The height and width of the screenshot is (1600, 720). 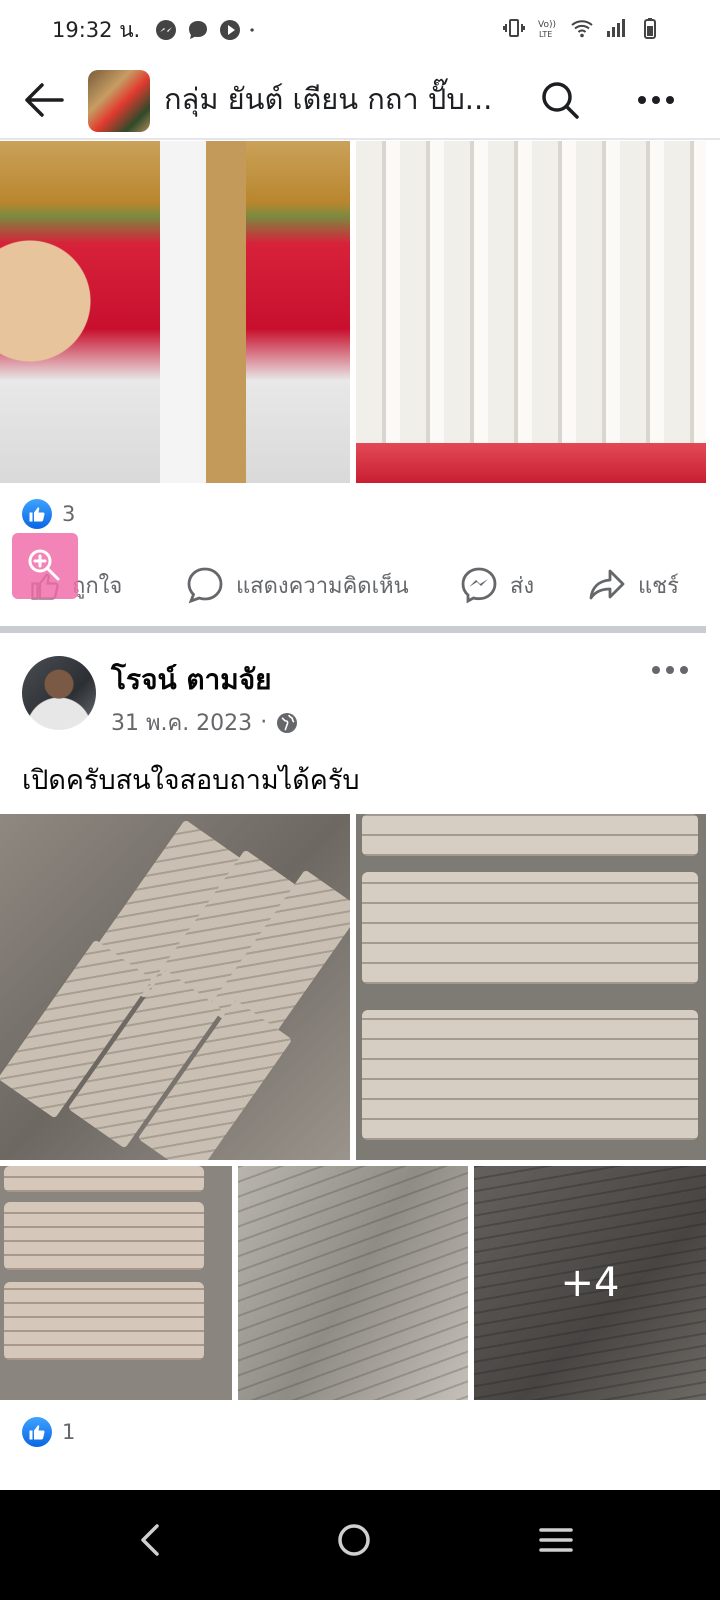 I want to click on more-photos-overlay: +4, so click(x=590, y=1283).